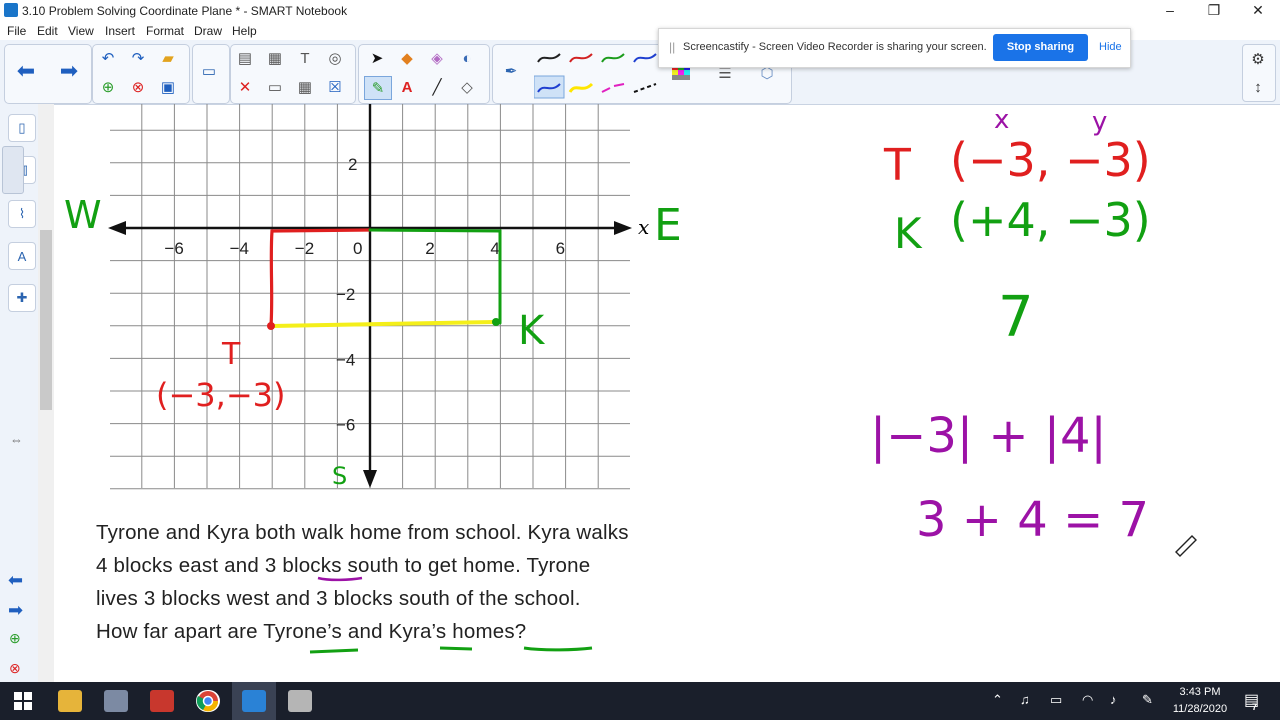 This screenshot has width=1280, height=720. What do you see at coordinates (668, 225) in the screenshot?
I see `east-label: E` at bounding box center [668, 225].